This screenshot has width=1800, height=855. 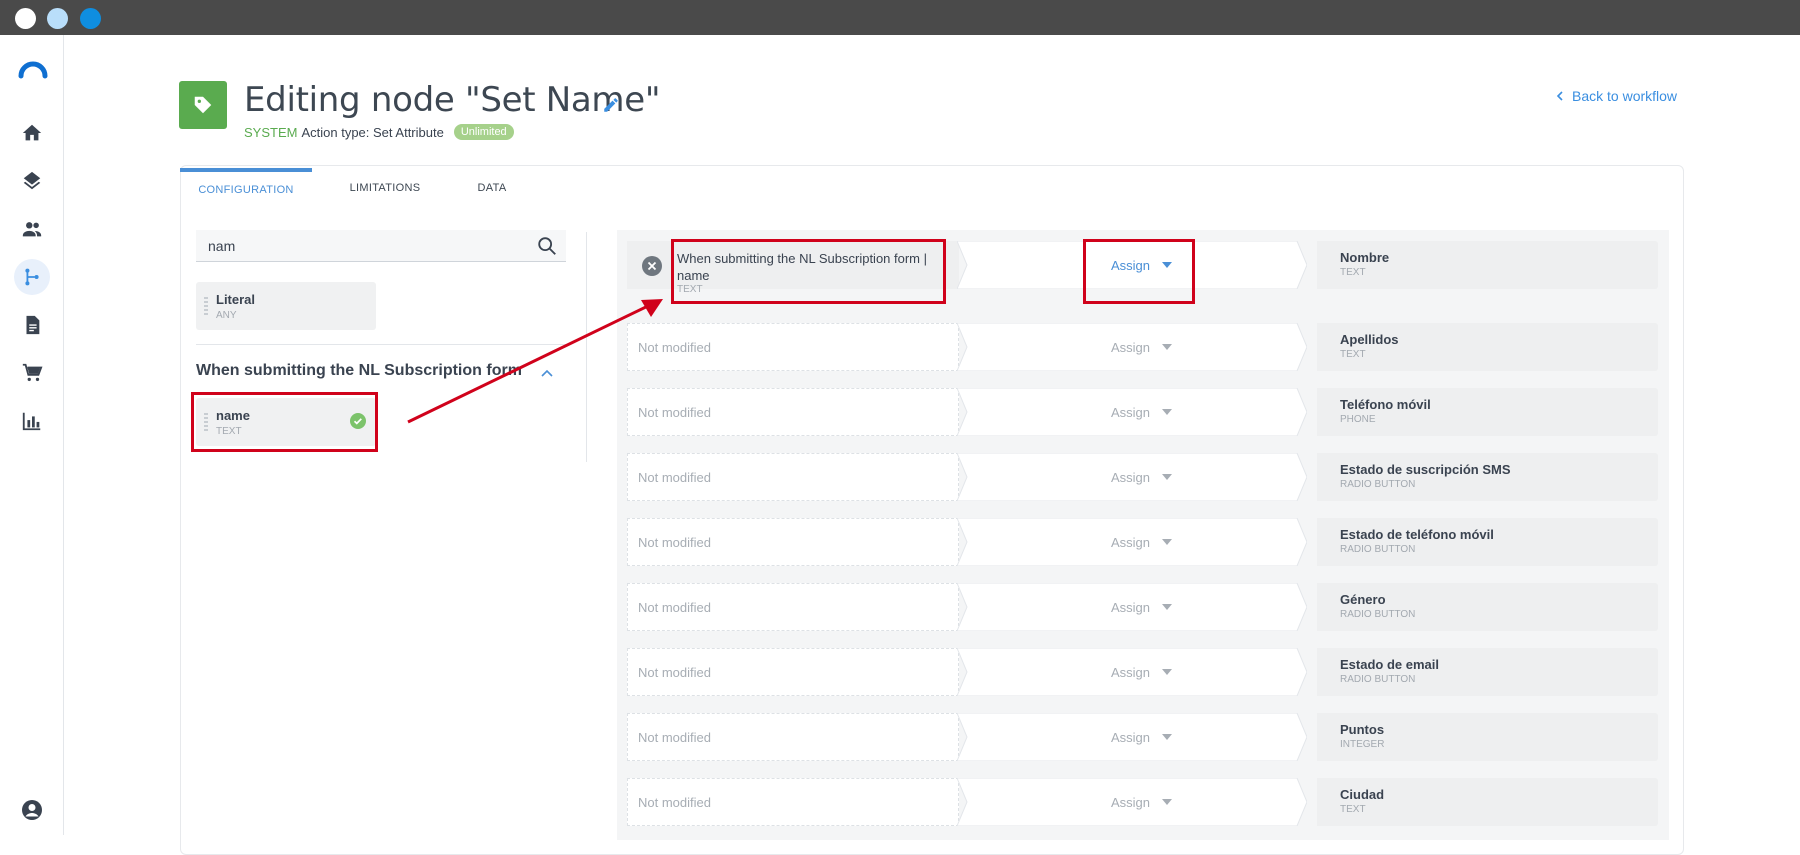 What do you see at coordinates (1559, 96) in the screenshot?
I see `chevron-left-icon` at bounding box center [1559, 96].